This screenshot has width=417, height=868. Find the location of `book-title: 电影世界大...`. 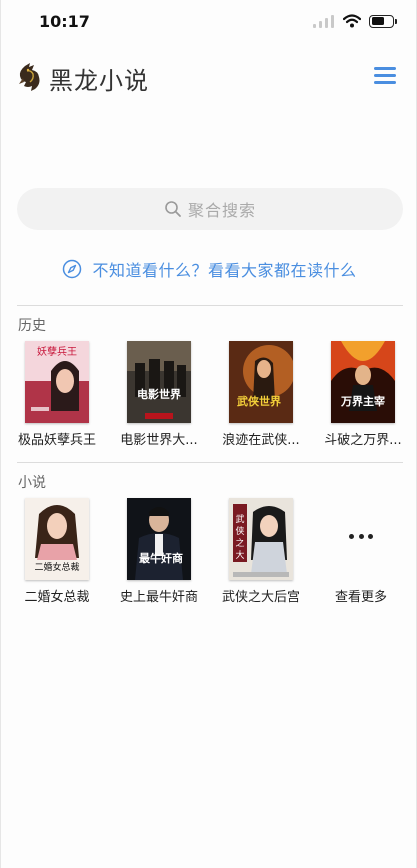

book-title: 电影世界大... is located at coordinates (159, 440).